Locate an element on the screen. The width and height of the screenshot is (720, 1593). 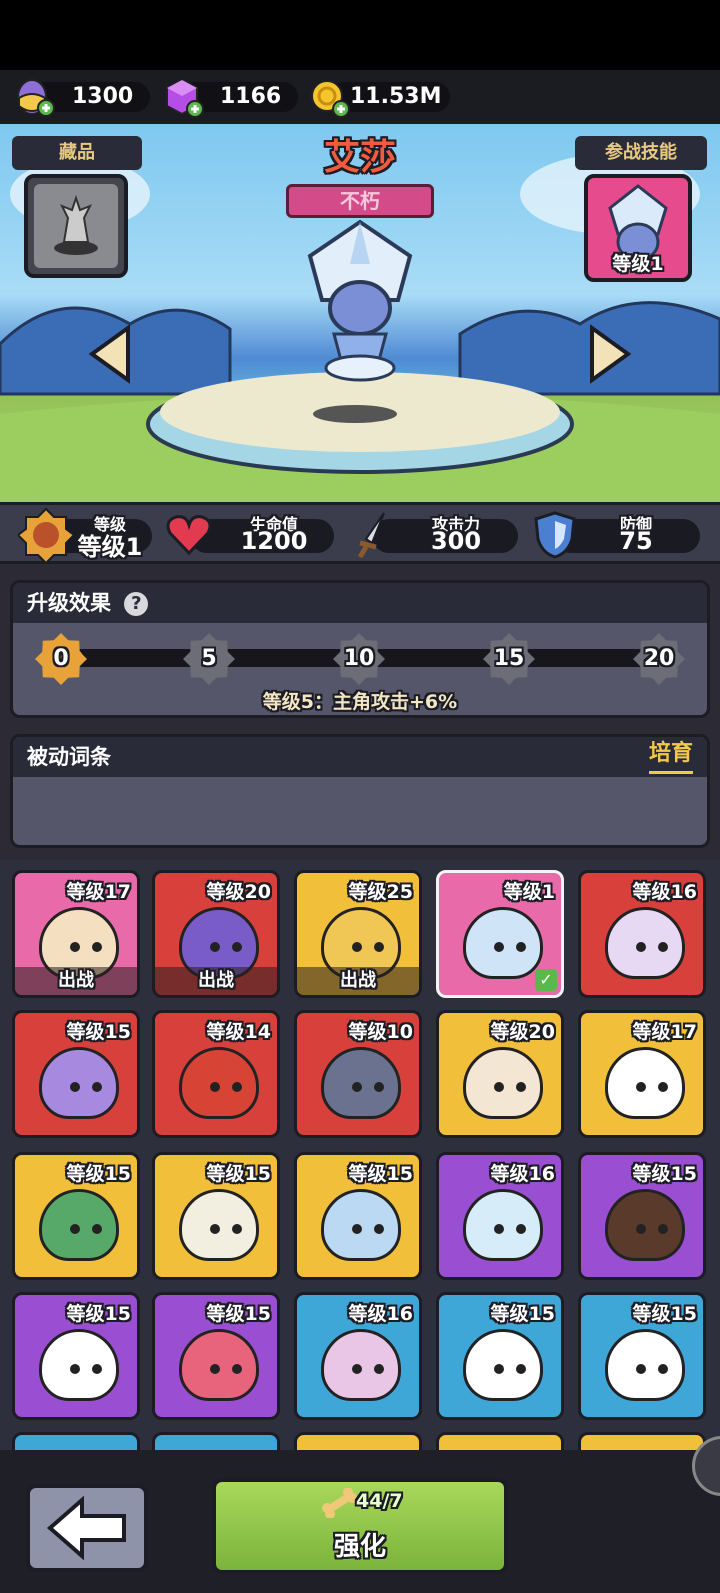
milestone-0: 0 is located at coordinates (61, 659).